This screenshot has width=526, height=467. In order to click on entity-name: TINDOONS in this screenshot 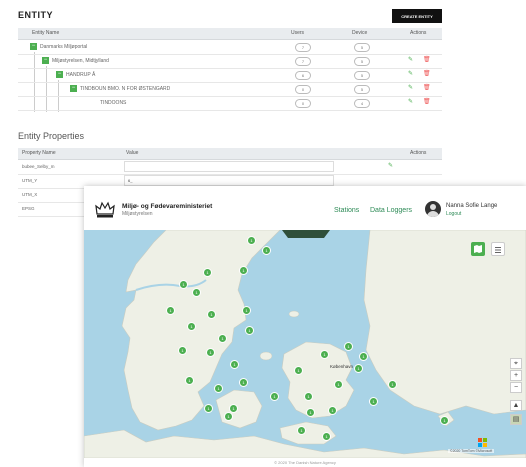, I will do `click(113, 103)`.